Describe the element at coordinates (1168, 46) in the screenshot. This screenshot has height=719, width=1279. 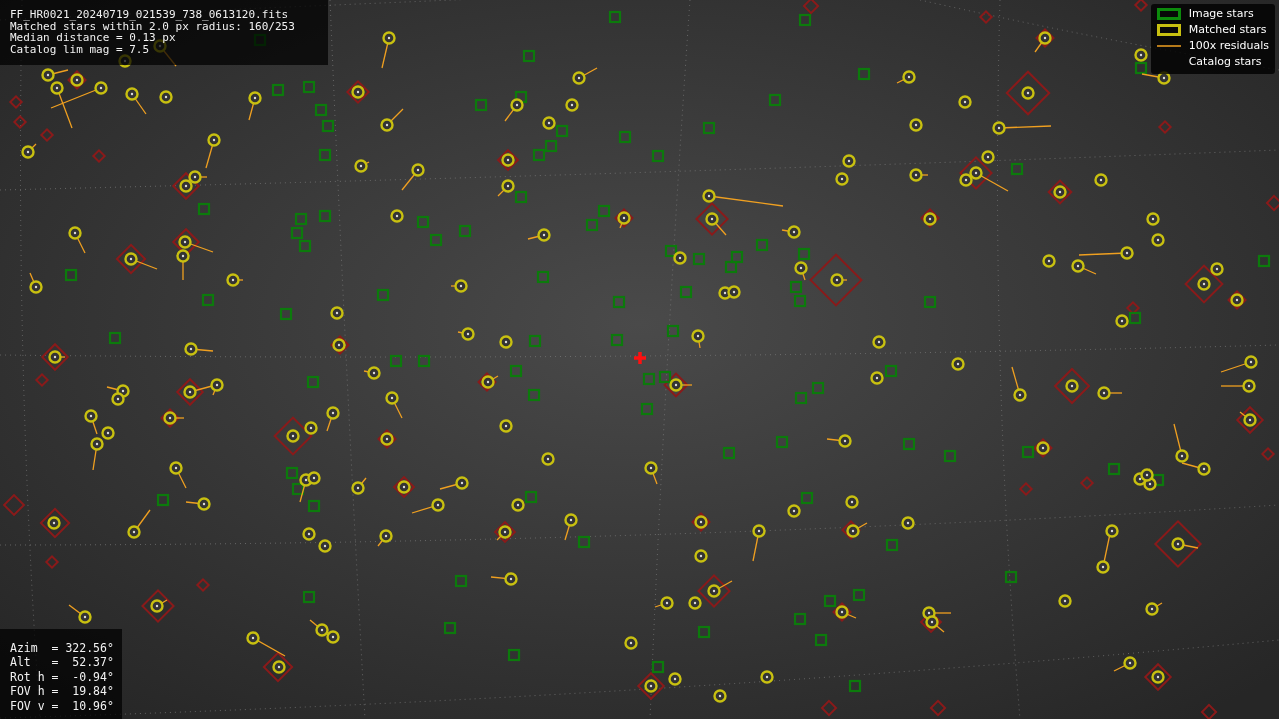
I see `line-icon` at that location.